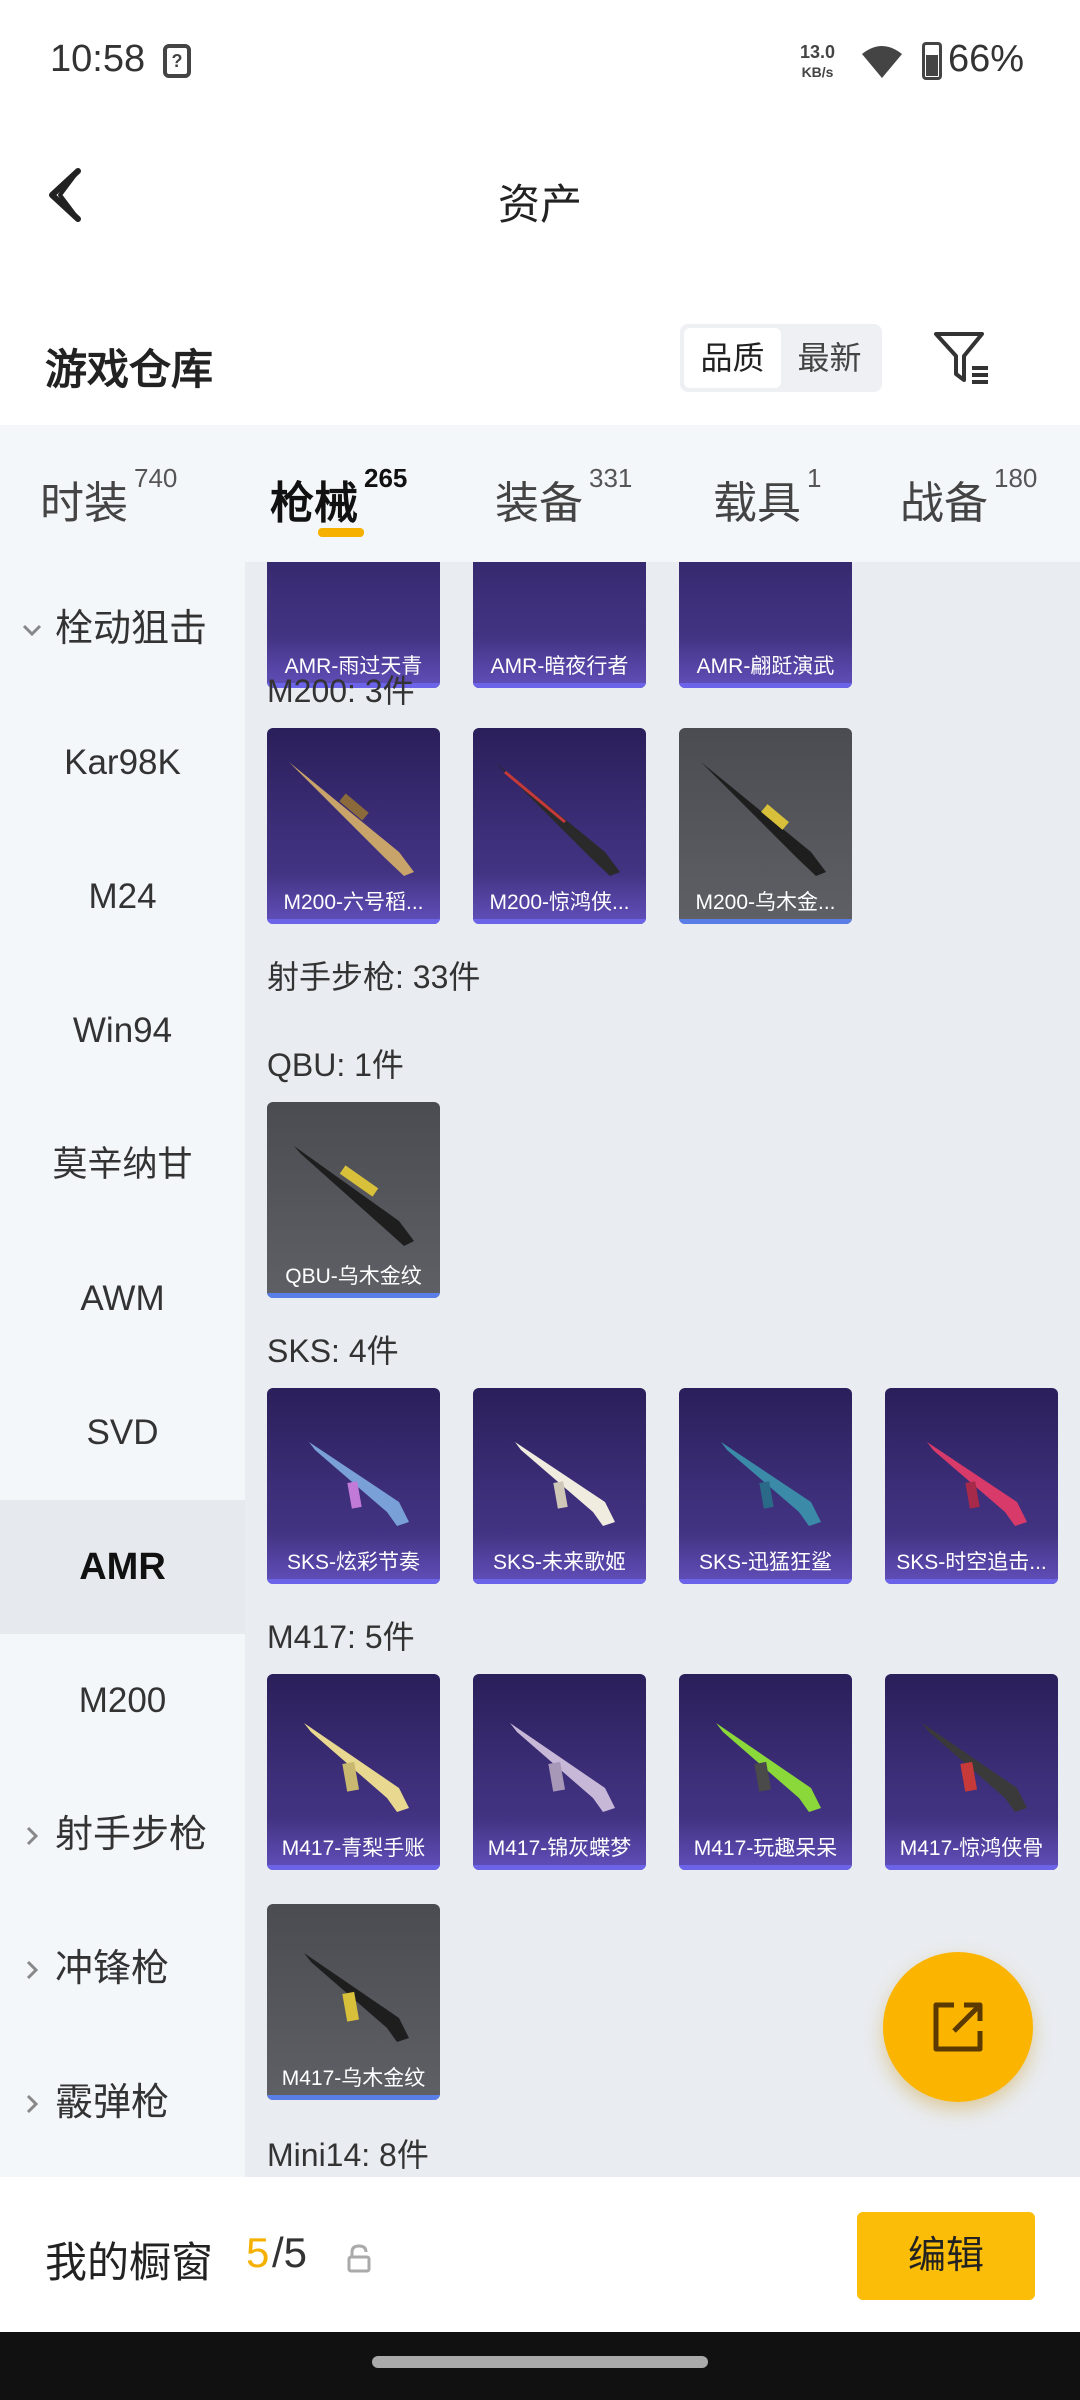  What do you see at coordinates (98, 59) in the screenshot?
I see `status-time: 10:58` at bounding box center [98, 59].